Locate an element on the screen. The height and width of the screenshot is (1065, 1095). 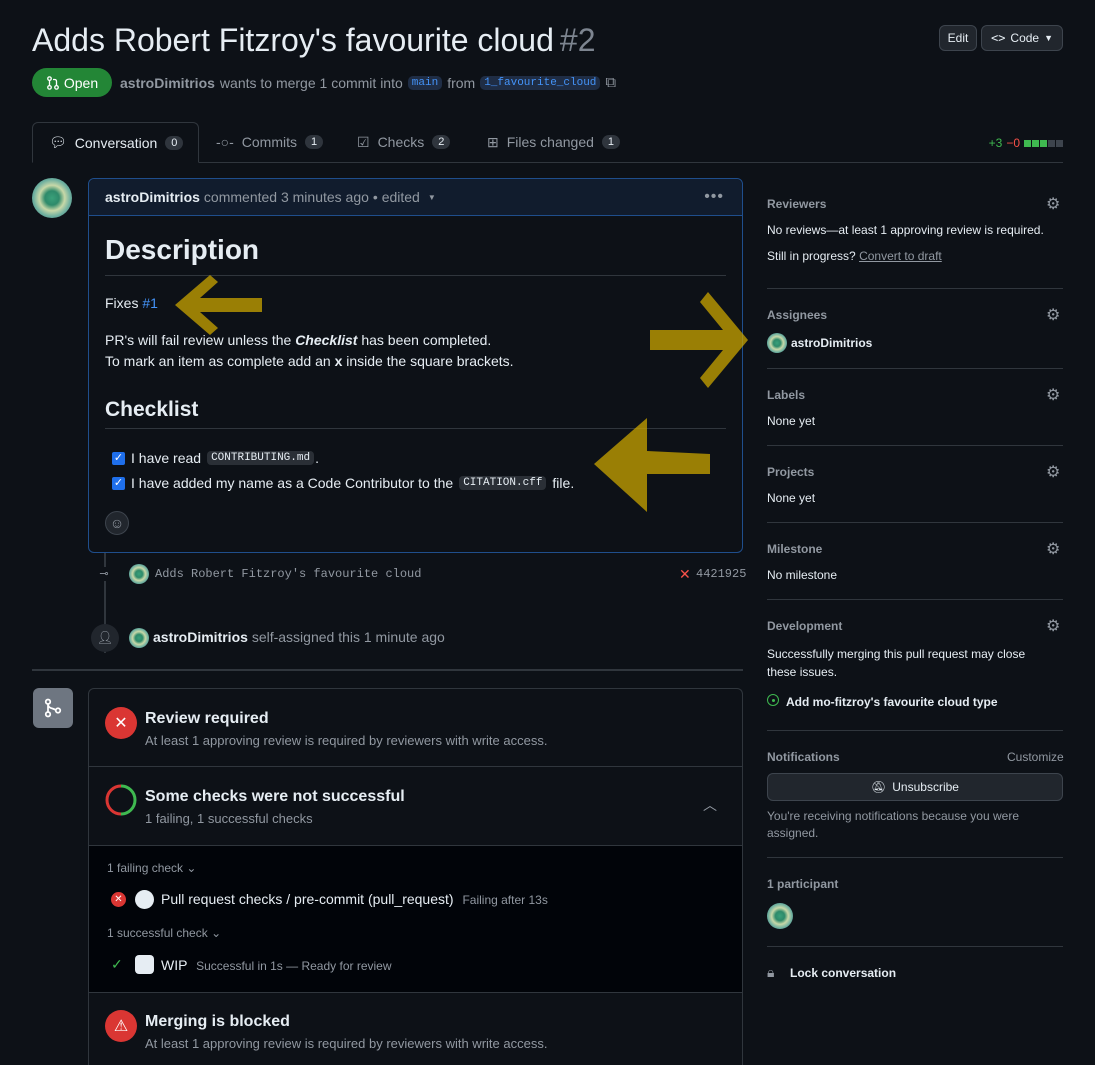
commit-message: Adds Robert Fitzroy's favourite cloud is located at coordinates (288, 574).